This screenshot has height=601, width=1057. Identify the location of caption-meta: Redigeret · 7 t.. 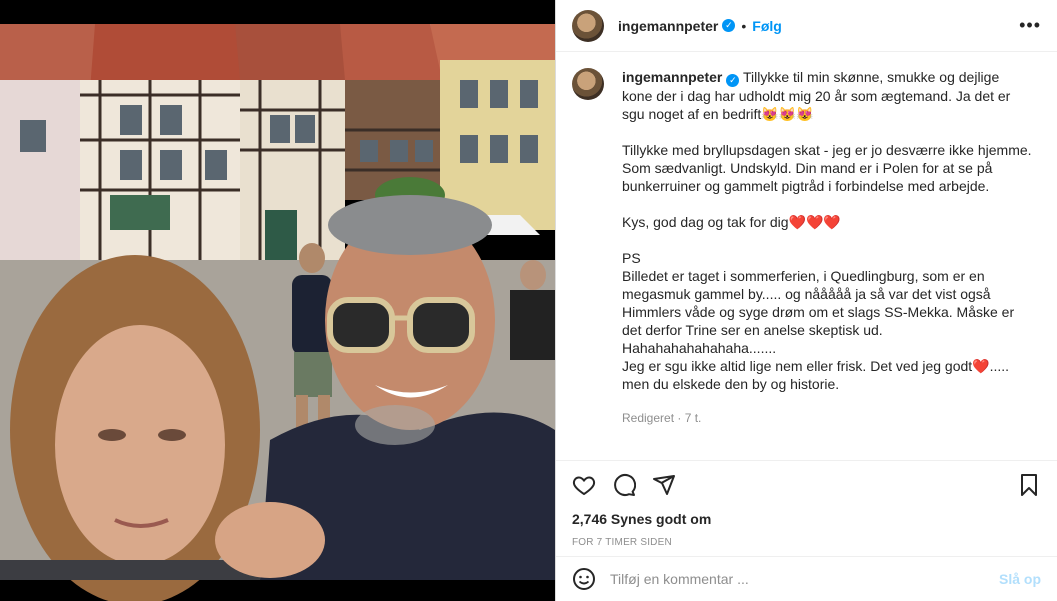
(662, 418).